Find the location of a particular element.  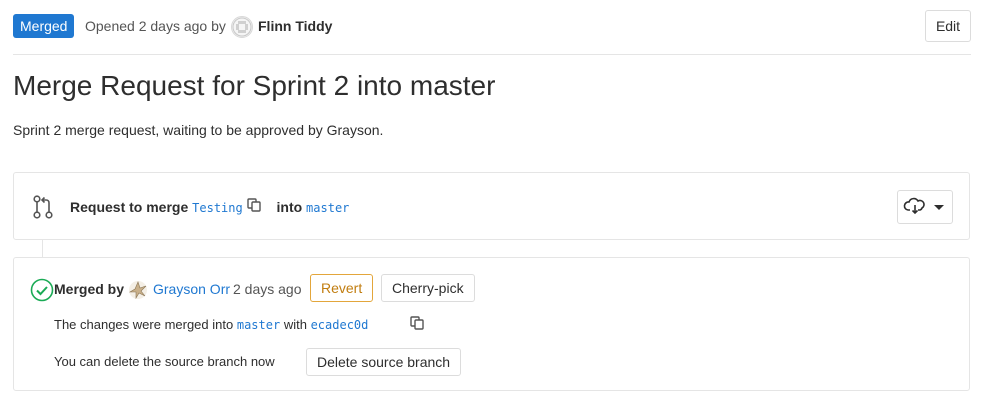

into-label: into is located at coordinates (289, 207).